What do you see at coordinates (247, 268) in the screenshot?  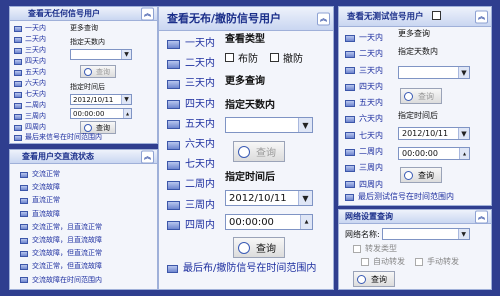 I see `last-signal-in-range: 最后布/撤防信号在时间范围内` at bounding box center [247, 268].